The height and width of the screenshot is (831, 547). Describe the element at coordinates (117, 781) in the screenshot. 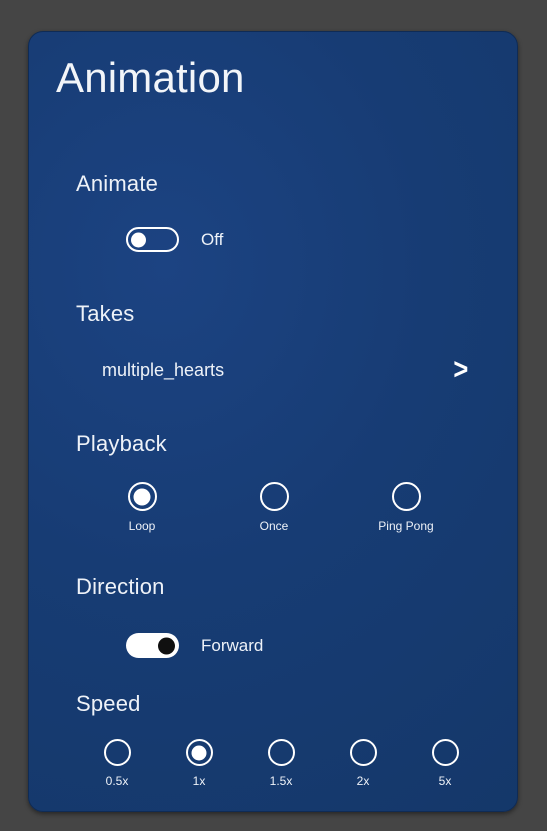

I see `speed-option-label: 0.5x` at that location.